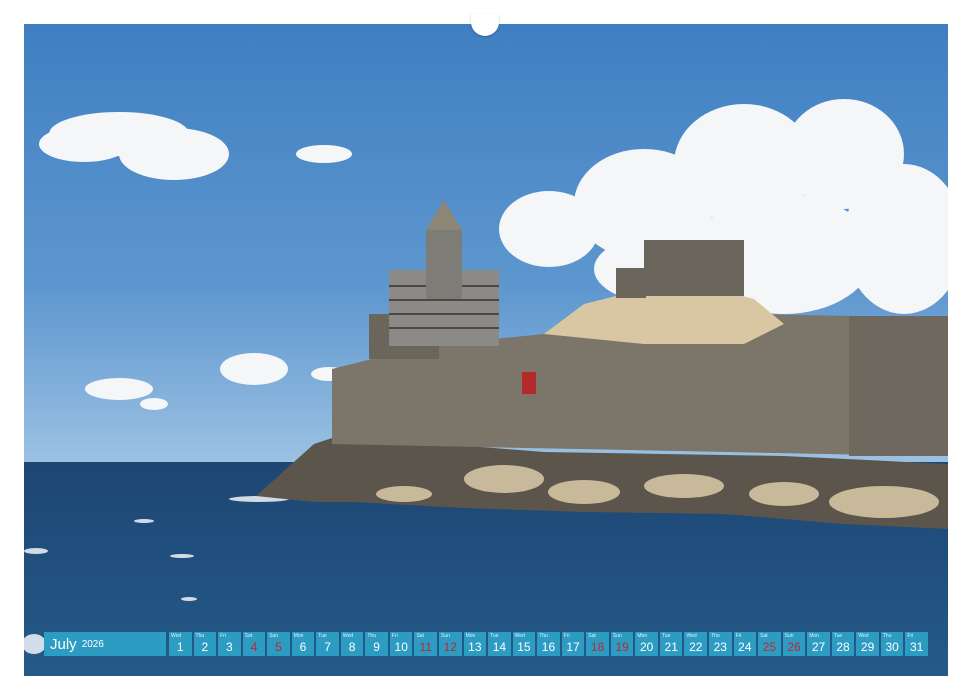  I want to click on day-cell: Wed 1, so click(180, 644).